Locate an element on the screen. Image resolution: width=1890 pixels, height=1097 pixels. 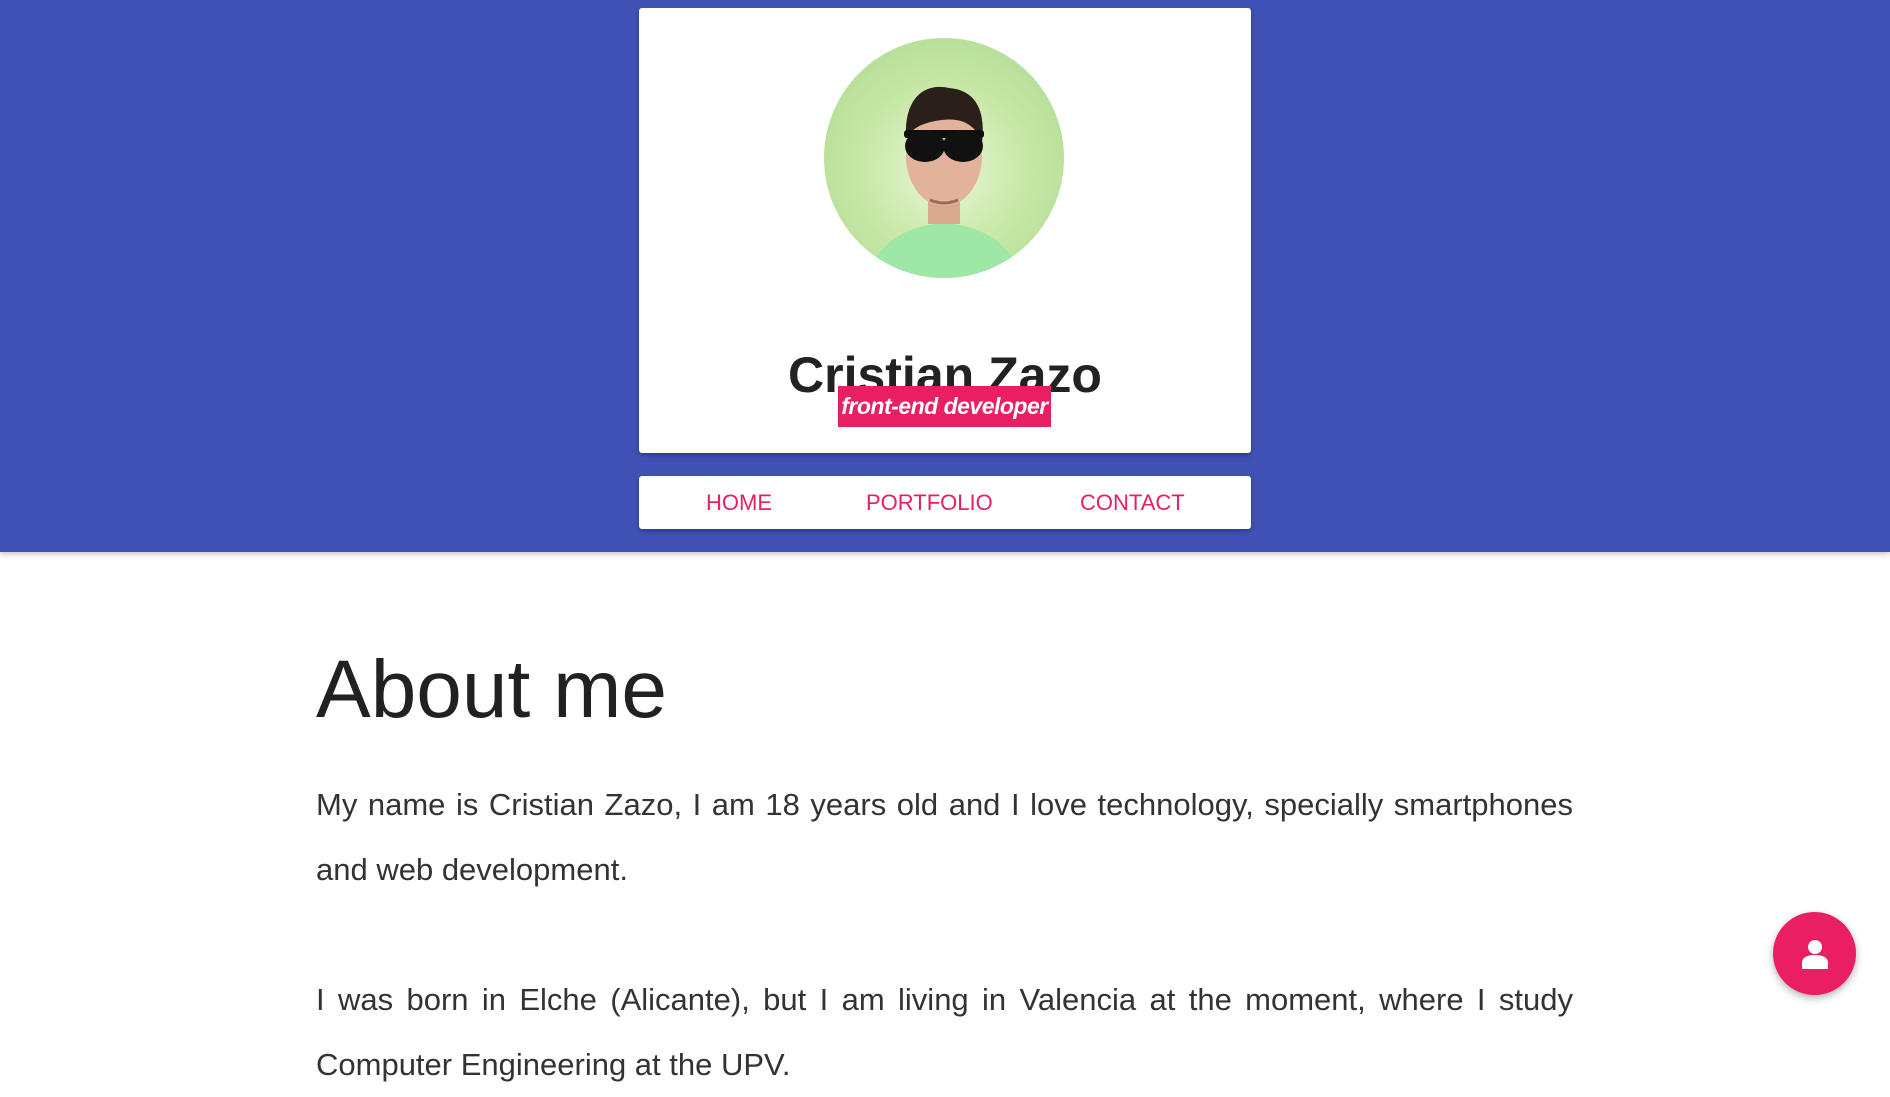
about-title: About me is located at coordinates (491, 689).